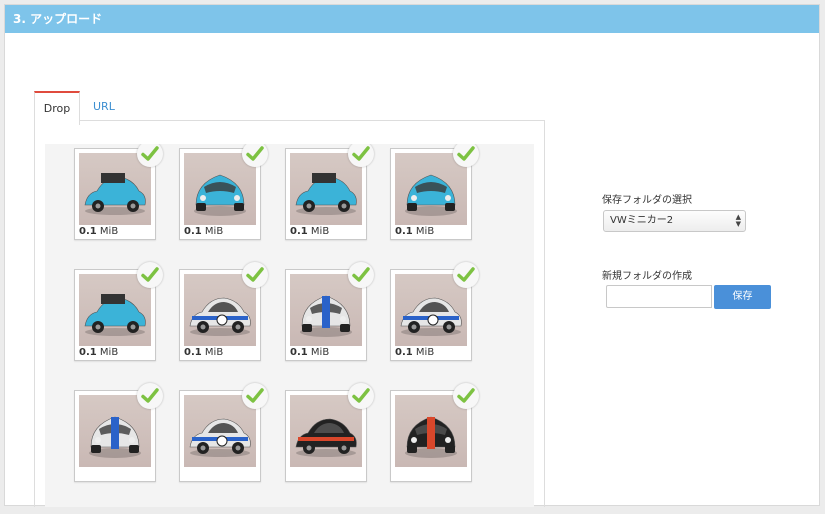 Image resolution: width=825 pixels, height=514 pixels. Describe the element at coordinates (738, 220) in the screenshot. I see `select-arrows-icon: ▲ ▼` at that location.